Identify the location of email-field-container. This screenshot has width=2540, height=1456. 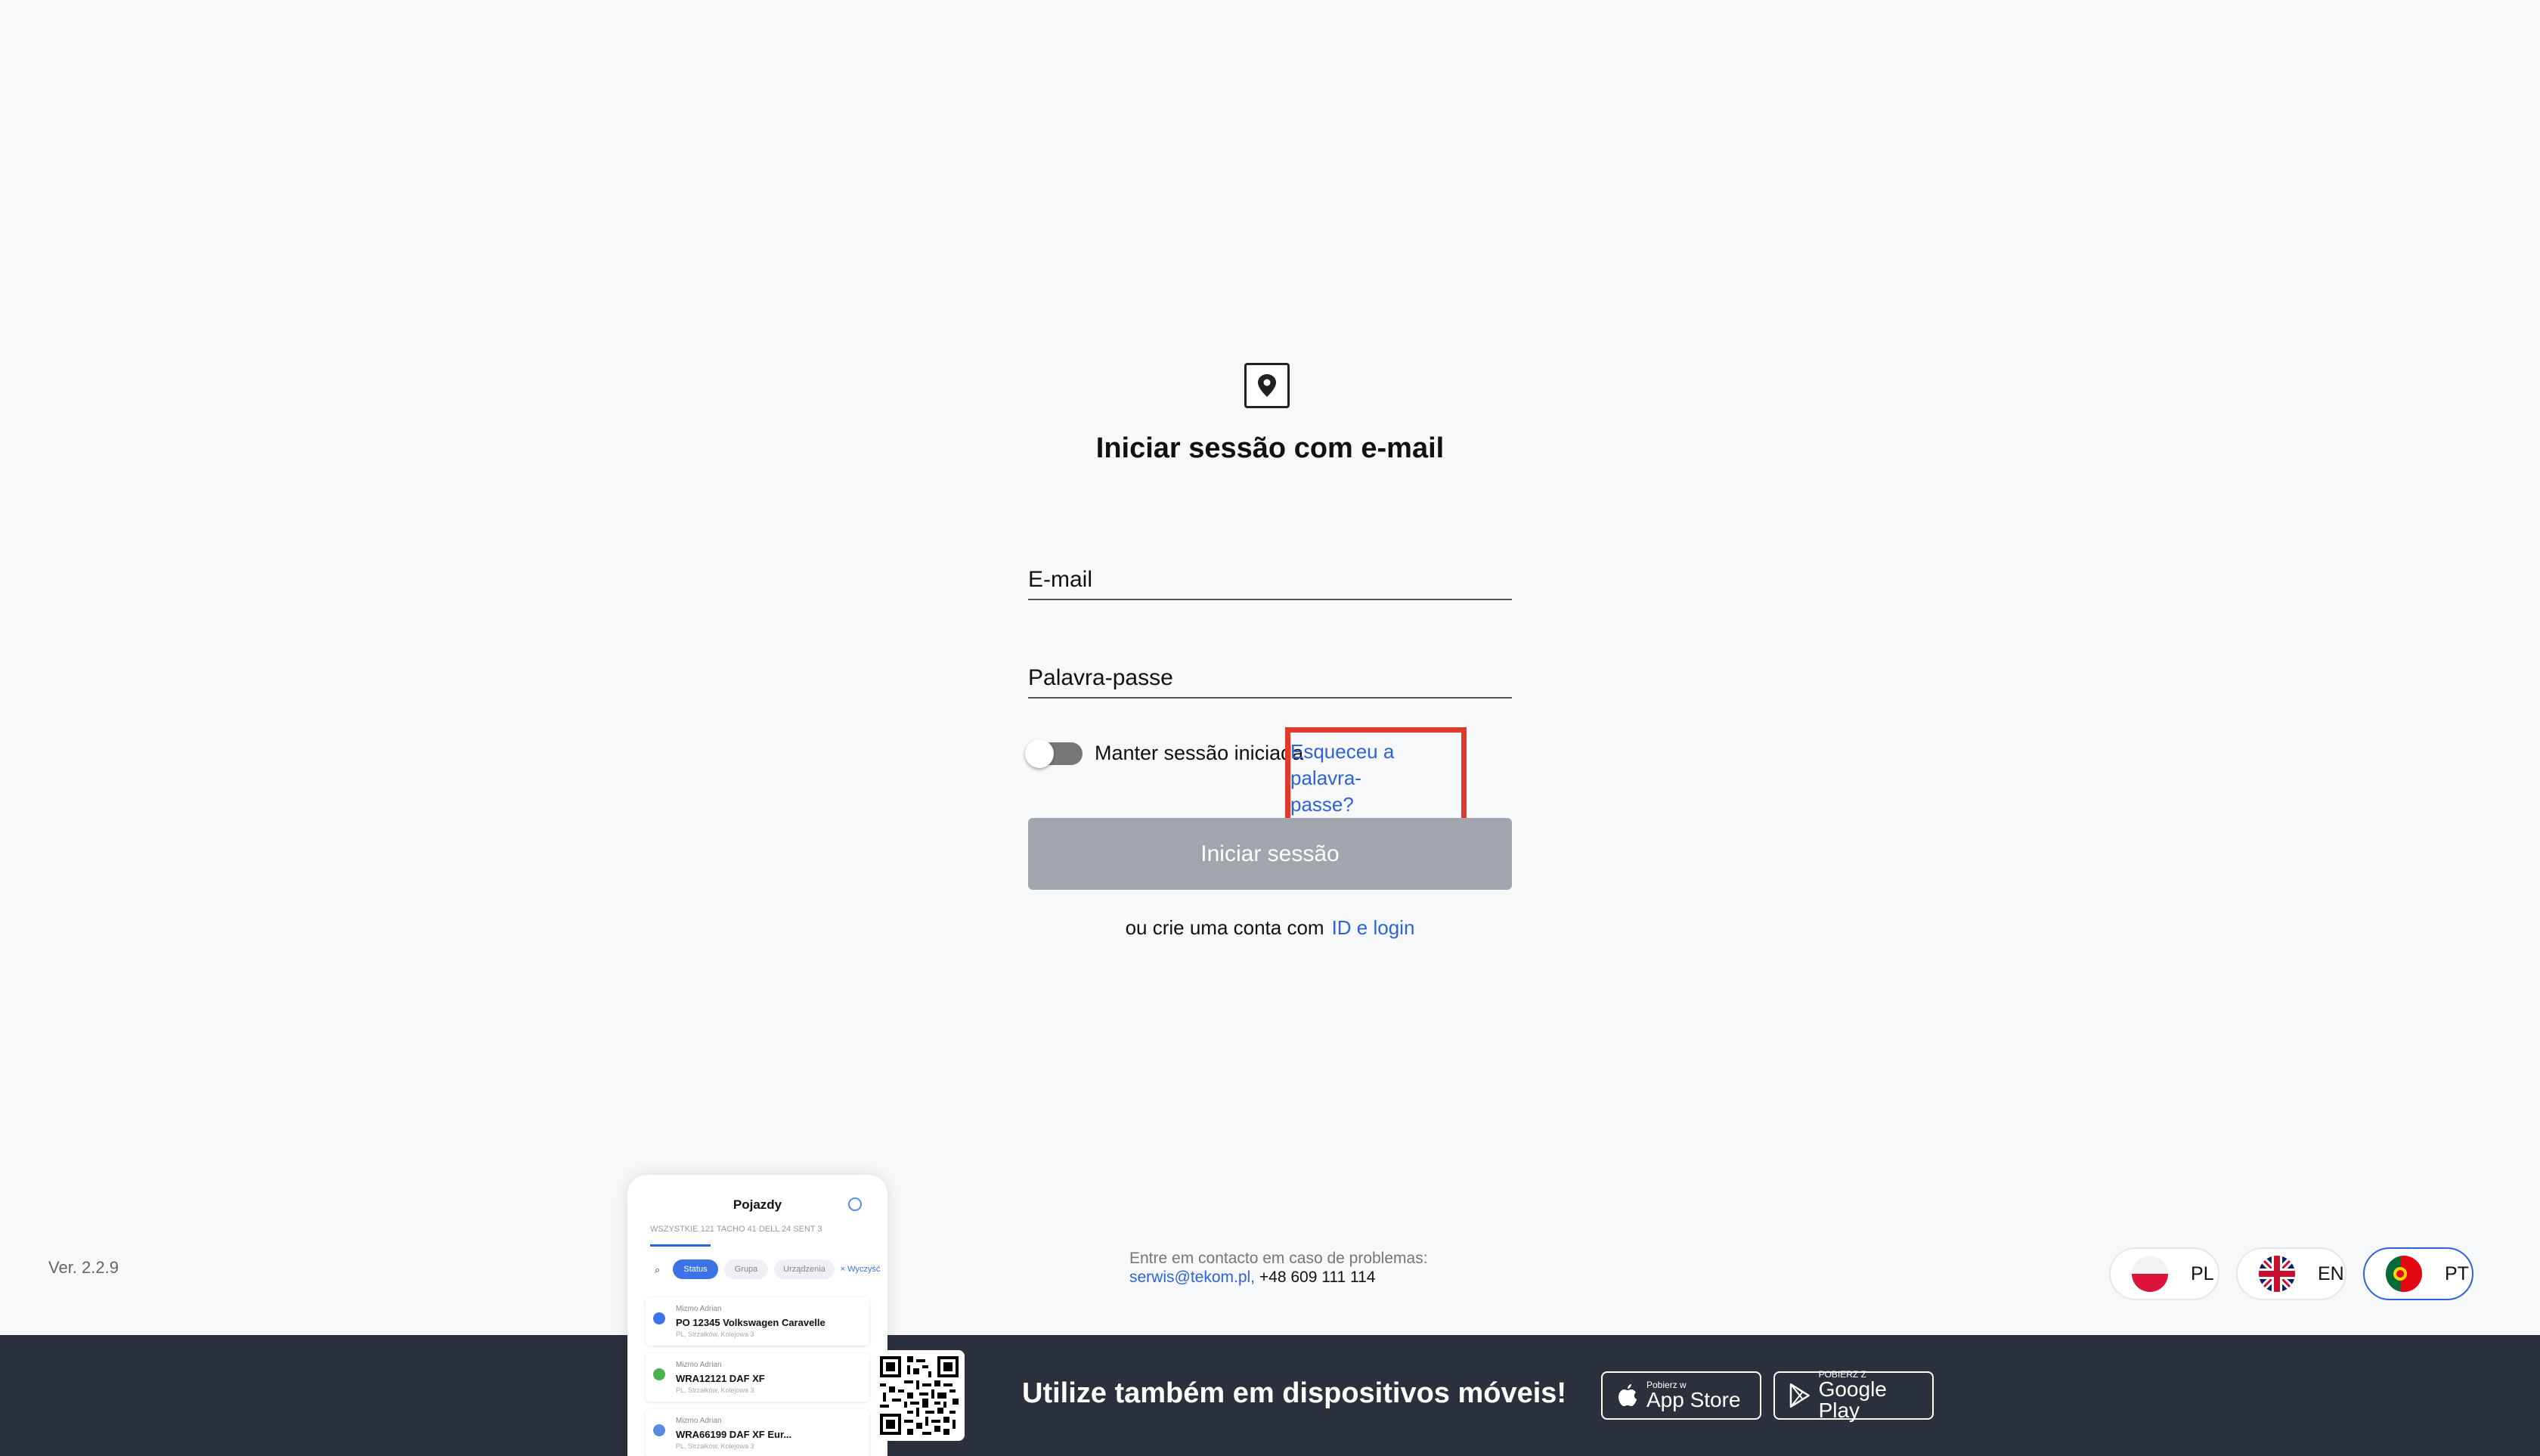
(1270, 583).